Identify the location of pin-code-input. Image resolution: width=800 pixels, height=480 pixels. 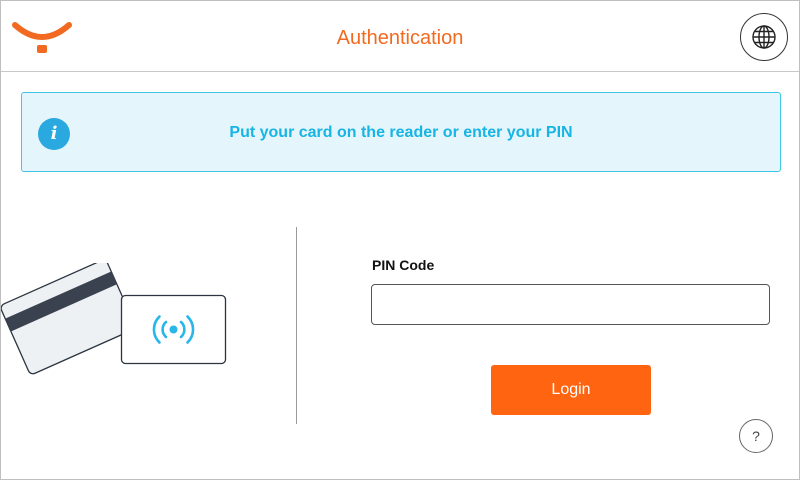
(570, 304).